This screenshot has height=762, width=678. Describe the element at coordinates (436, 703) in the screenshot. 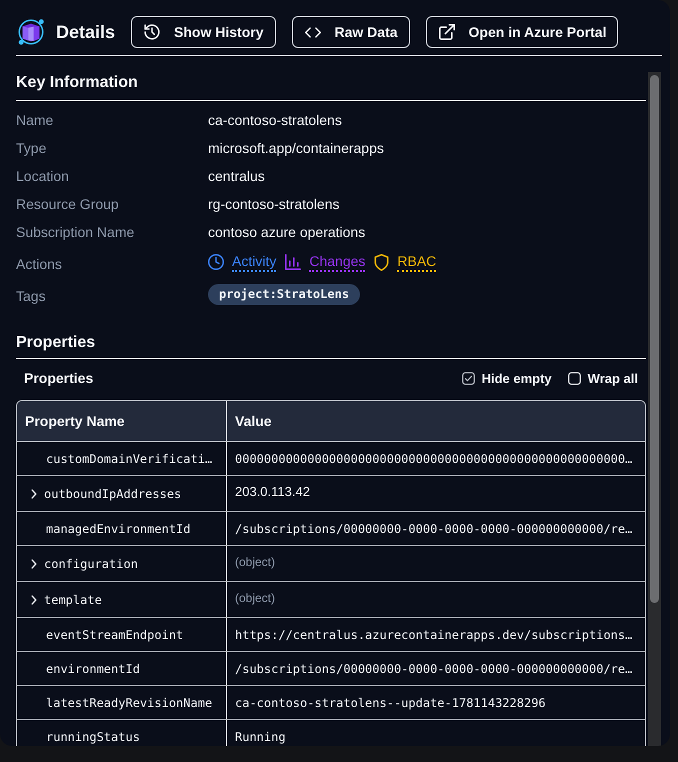

I see `property-value-cell: ca-contoso-stratolens--update-1781143228296` at that location.